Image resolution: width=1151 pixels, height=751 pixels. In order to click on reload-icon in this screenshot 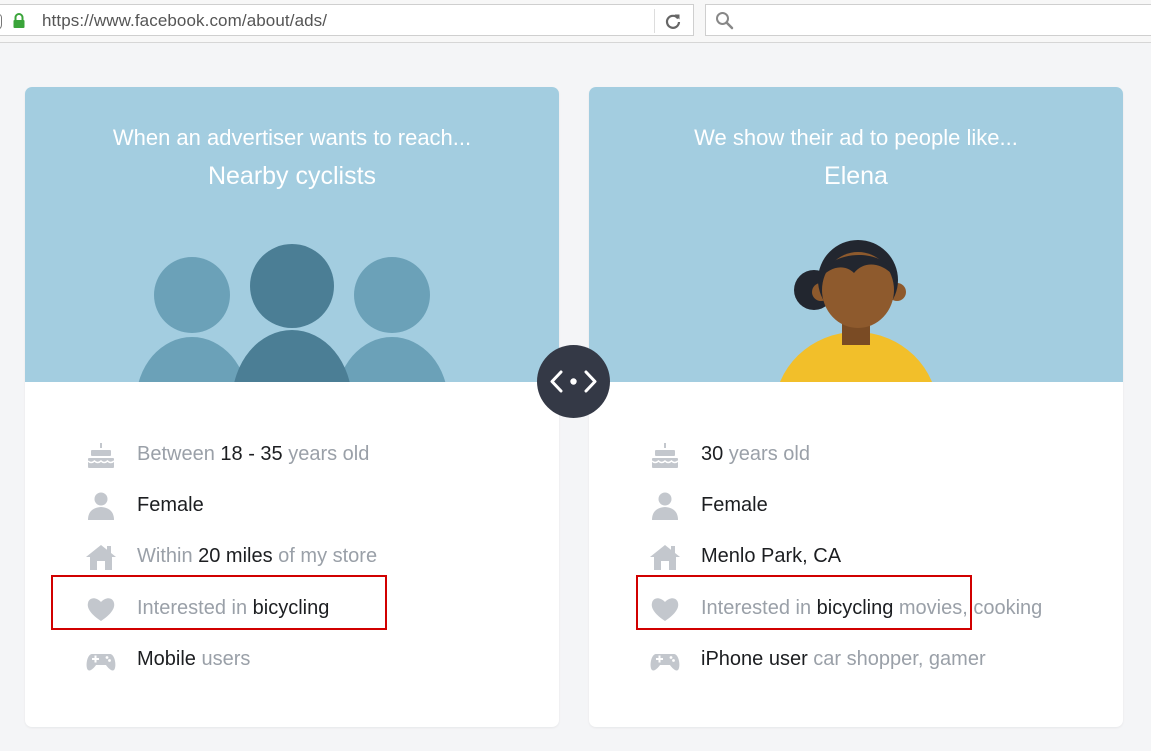, I will do `click(673, 21)`.